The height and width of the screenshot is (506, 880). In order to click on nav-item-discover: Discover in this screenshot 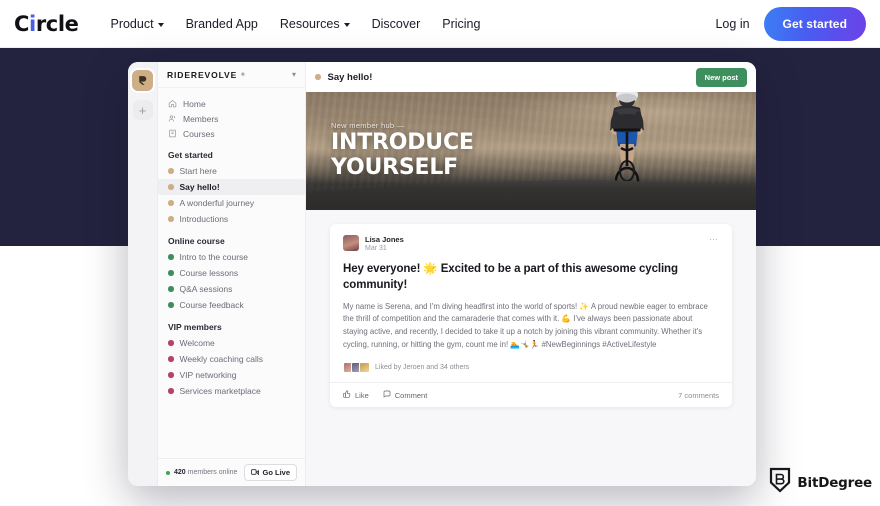, I will do `click(396, 24)`.